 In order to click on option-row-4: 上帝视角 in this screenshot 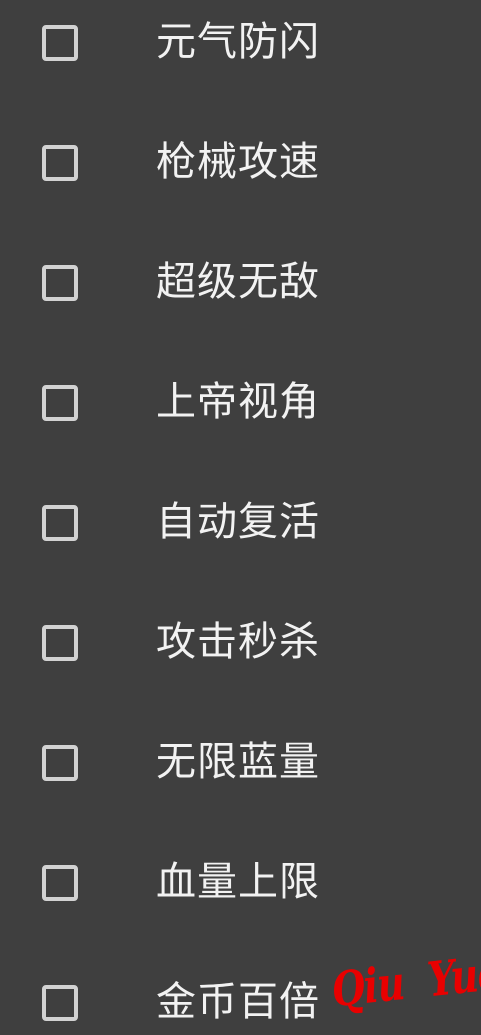, I will do `click(240, 405)`.